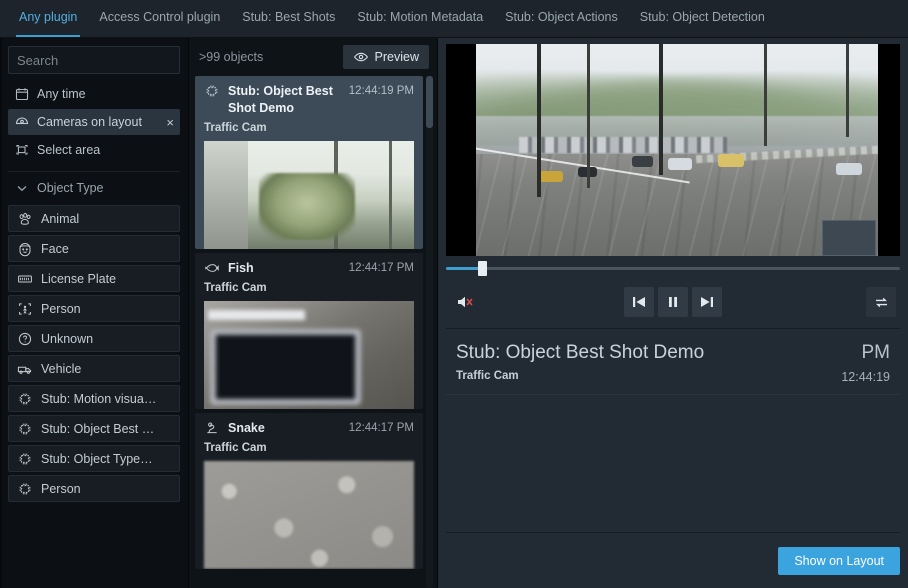 The height and width of the screenshot is (588, 908). I want to click on object-clock: 12:44:19, so click(865, 377).